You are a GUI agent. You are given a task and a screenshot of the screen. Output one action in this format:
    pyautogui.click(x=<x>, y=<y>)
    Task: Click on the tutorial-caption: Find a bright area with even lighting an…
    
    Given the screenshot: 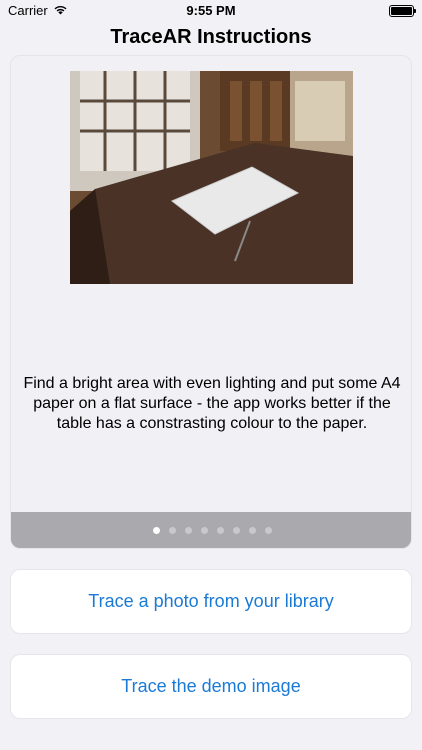 What is the action you would take?
    pyautogui.click(x=212, y=403)
    